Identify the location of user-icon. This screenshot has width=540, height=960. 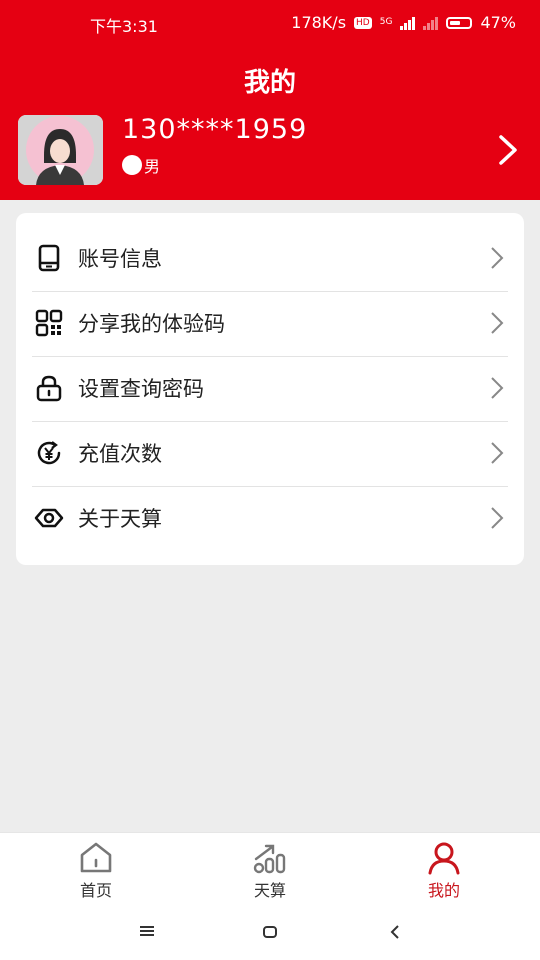
(444, 858).